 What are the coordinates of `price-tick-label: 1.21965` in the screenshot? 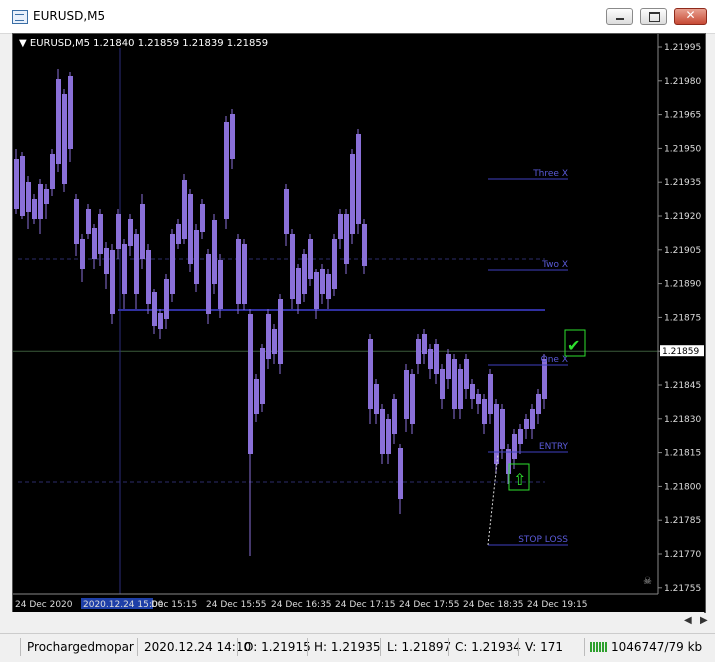 It's located at (682, 116).